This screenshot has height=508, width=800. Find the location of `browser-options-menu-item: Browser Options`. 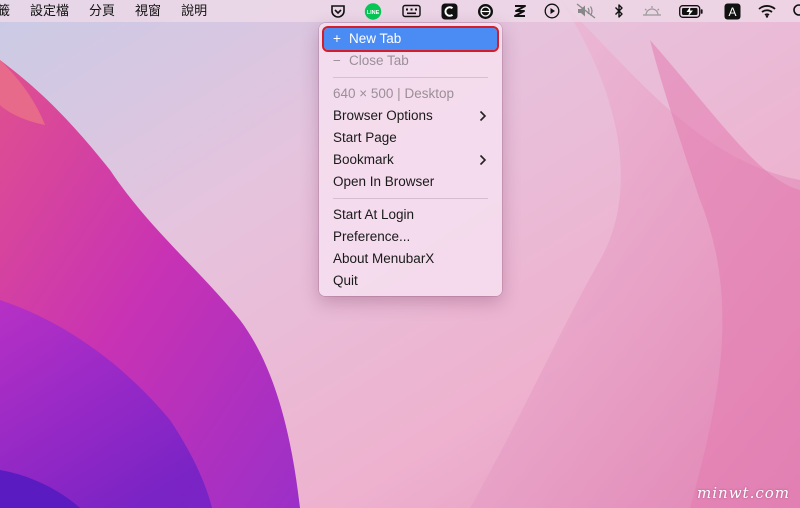

browser-options-menu-item: Browser Options is located at coordinates (410, 116).